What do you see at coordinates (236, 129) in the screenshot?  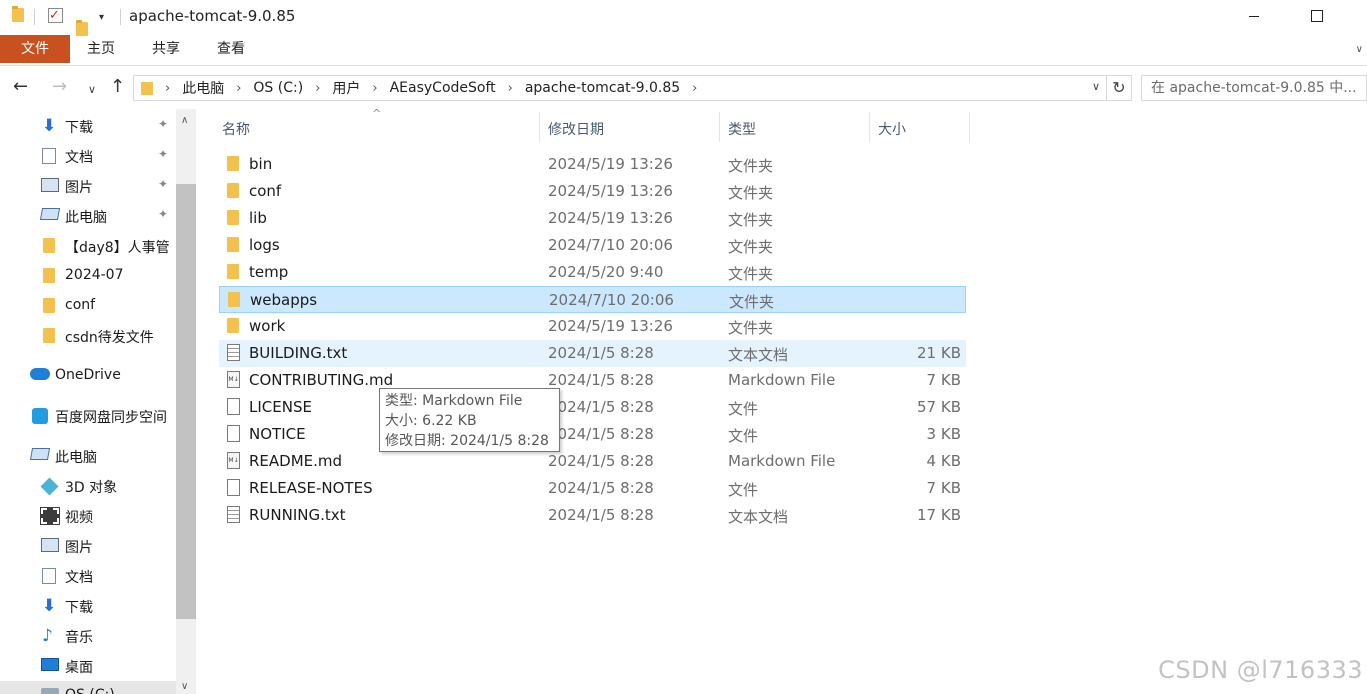 I see `column-header-name: 名称` at bounding box center [236, 129].